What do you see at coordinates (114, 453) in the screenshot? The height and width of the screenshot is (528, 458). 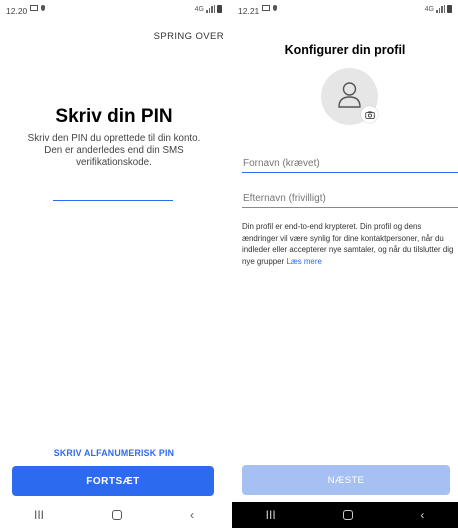 I see `alphanumeric-pin-link: SKRIV ALFANUMERISK PIN` at bounding box center [114, 453].